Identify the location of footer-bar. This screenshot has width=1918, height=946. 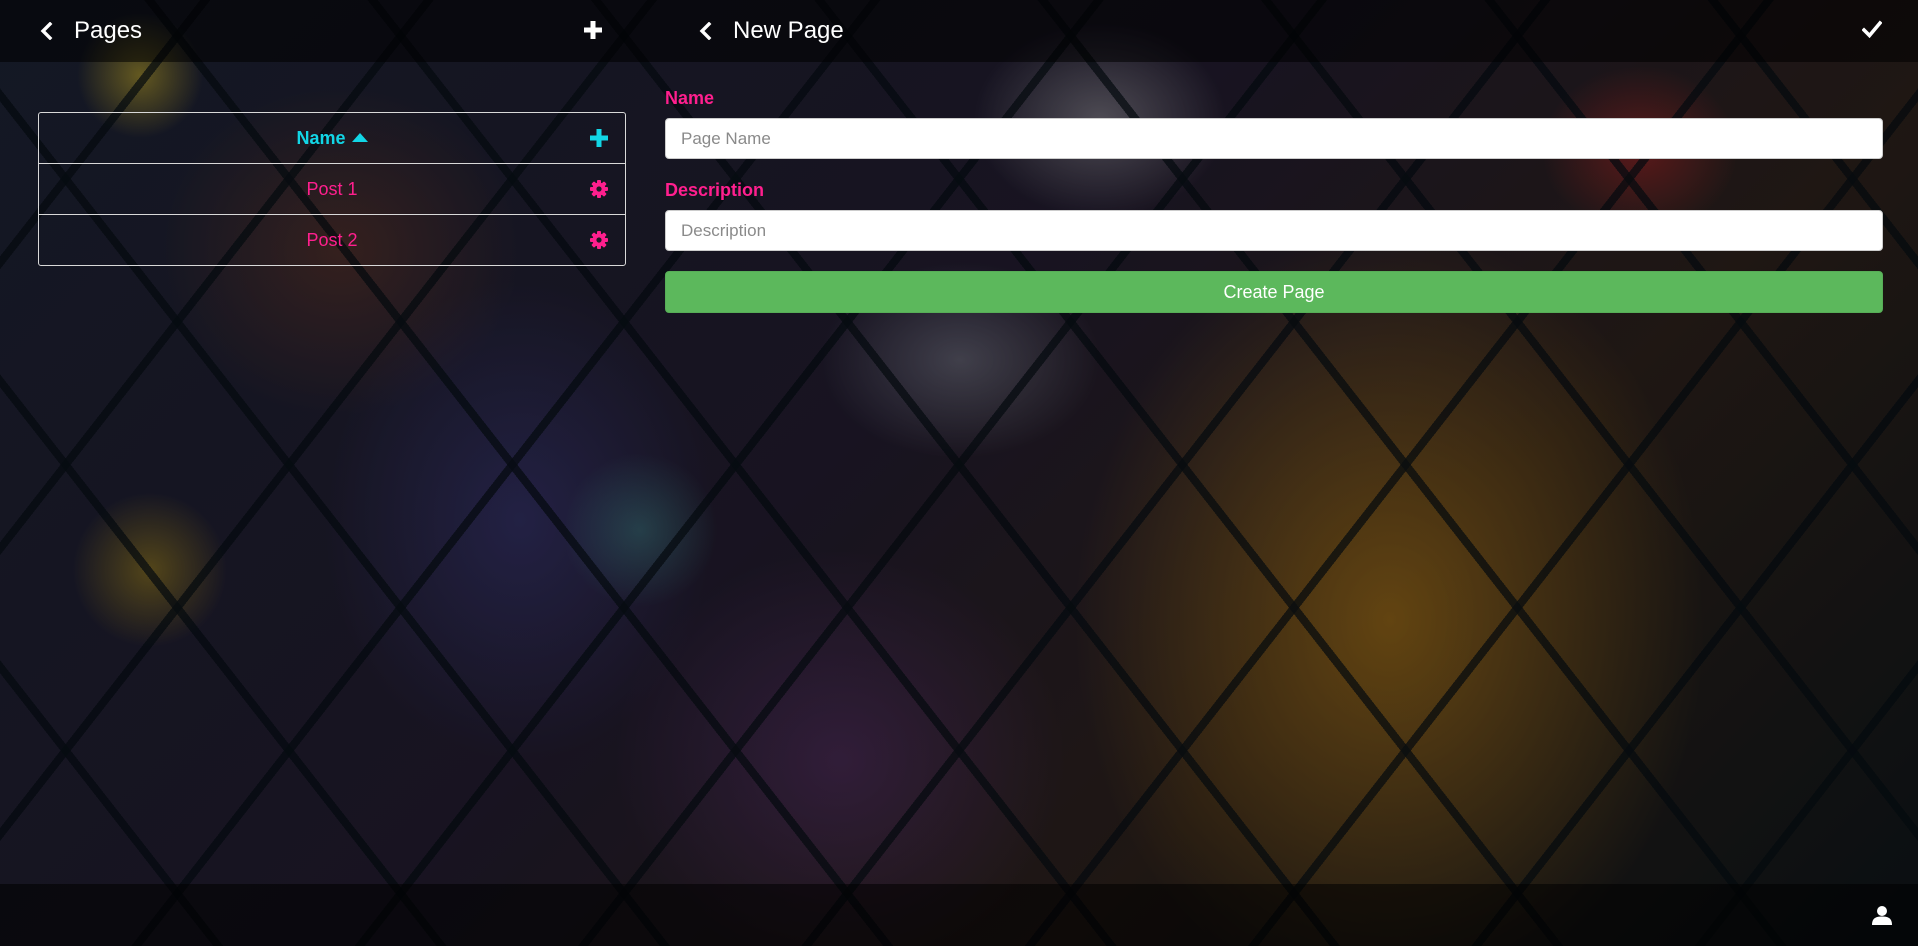
(959, 915).